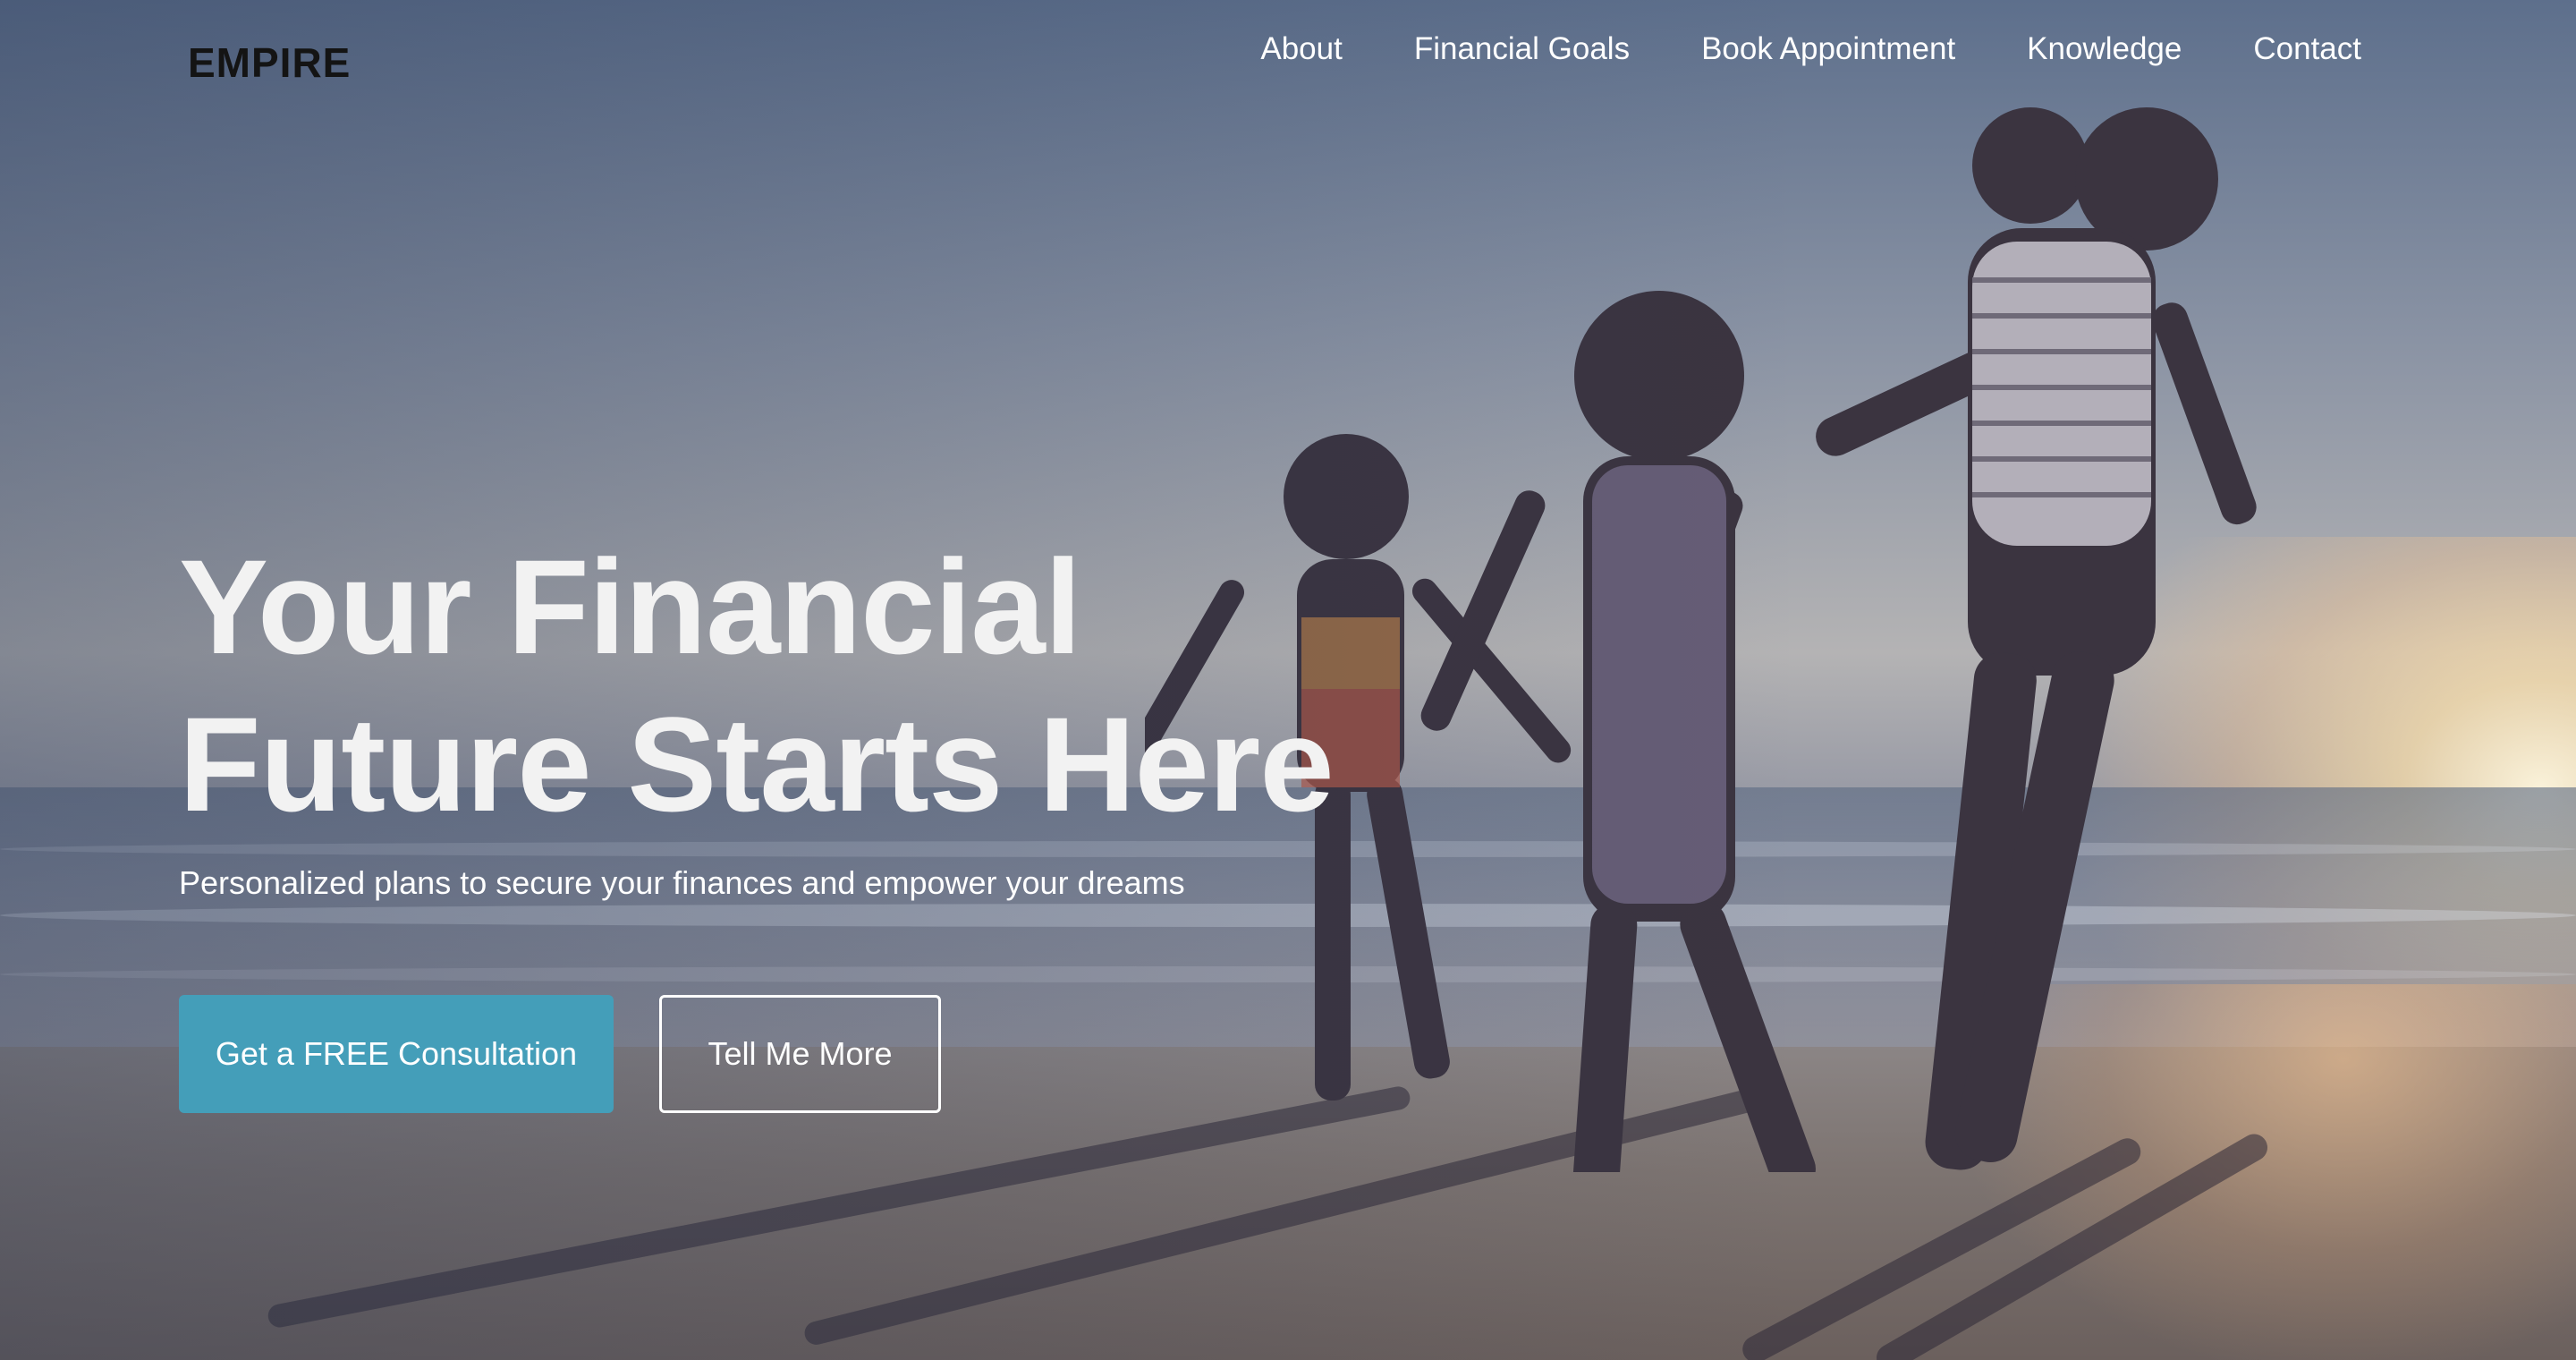 The width and height of the screenshot is (2576, 1360). Describe the element at coordinates (1828, 50) in the screenshot. I see `nav-book-appointment: Book Appointment` at that location.